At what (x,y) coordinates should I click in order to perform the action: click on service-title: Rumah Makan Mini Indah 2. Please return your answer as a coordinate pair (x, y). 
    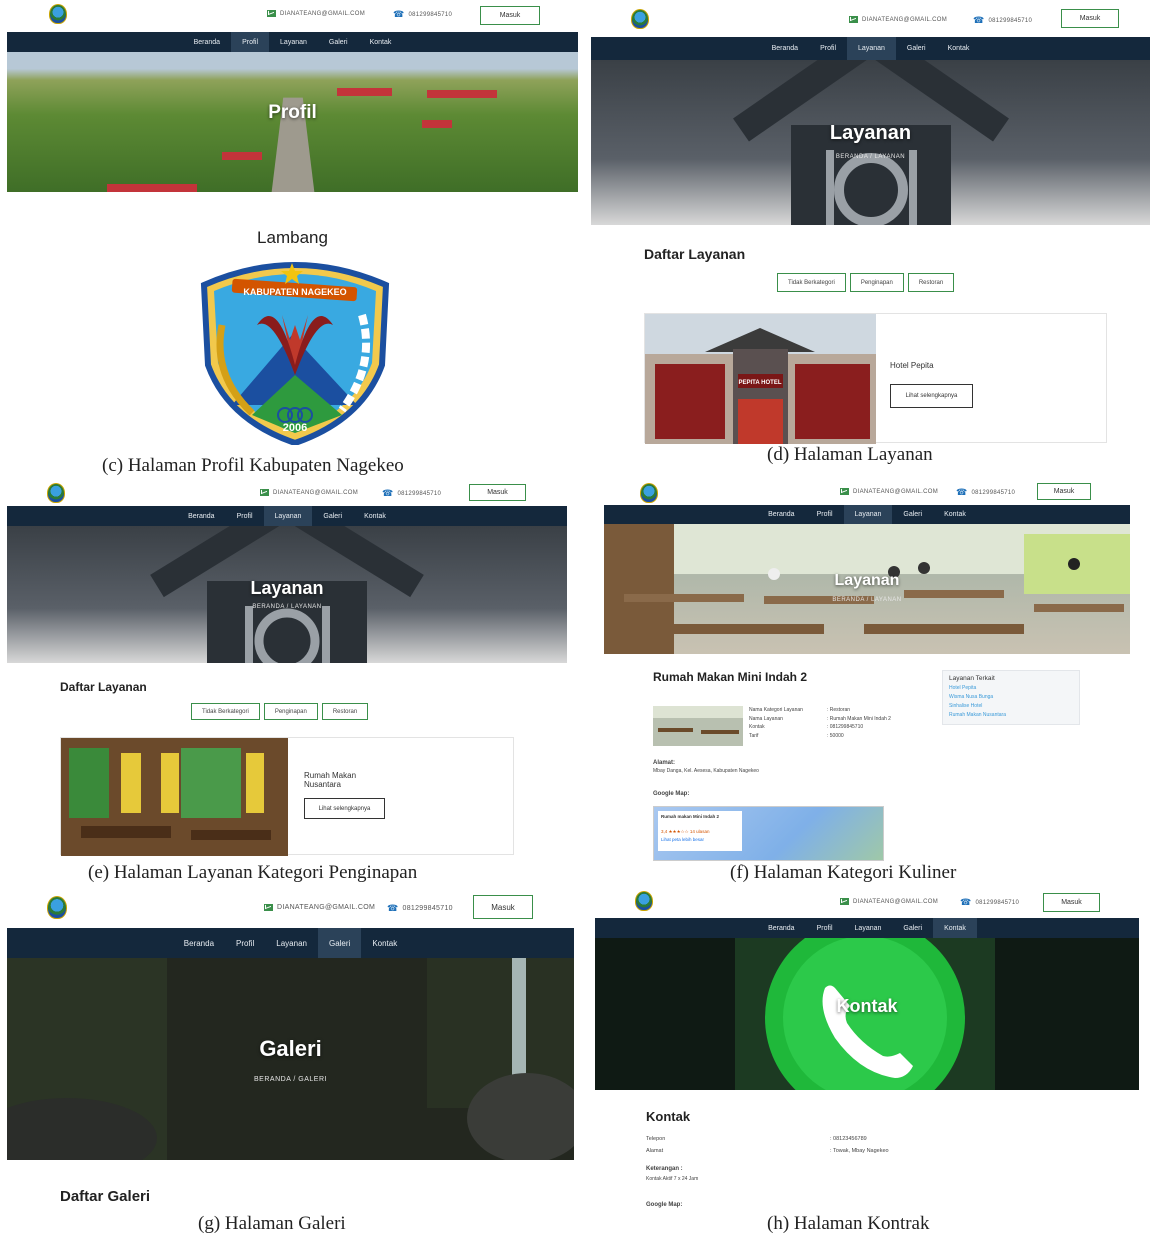
    Looking at the image, I should click on (730, 677).